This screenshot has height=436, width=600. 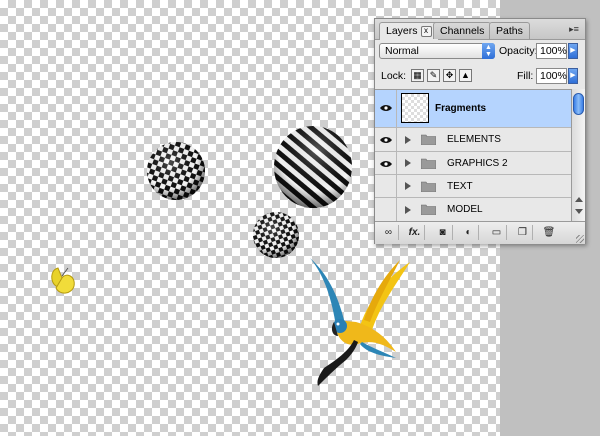 What do you see at coordinates (402, 31) in the screenshot?
I see `tab-layers-label: Layers` at bounding box center [402, 31].